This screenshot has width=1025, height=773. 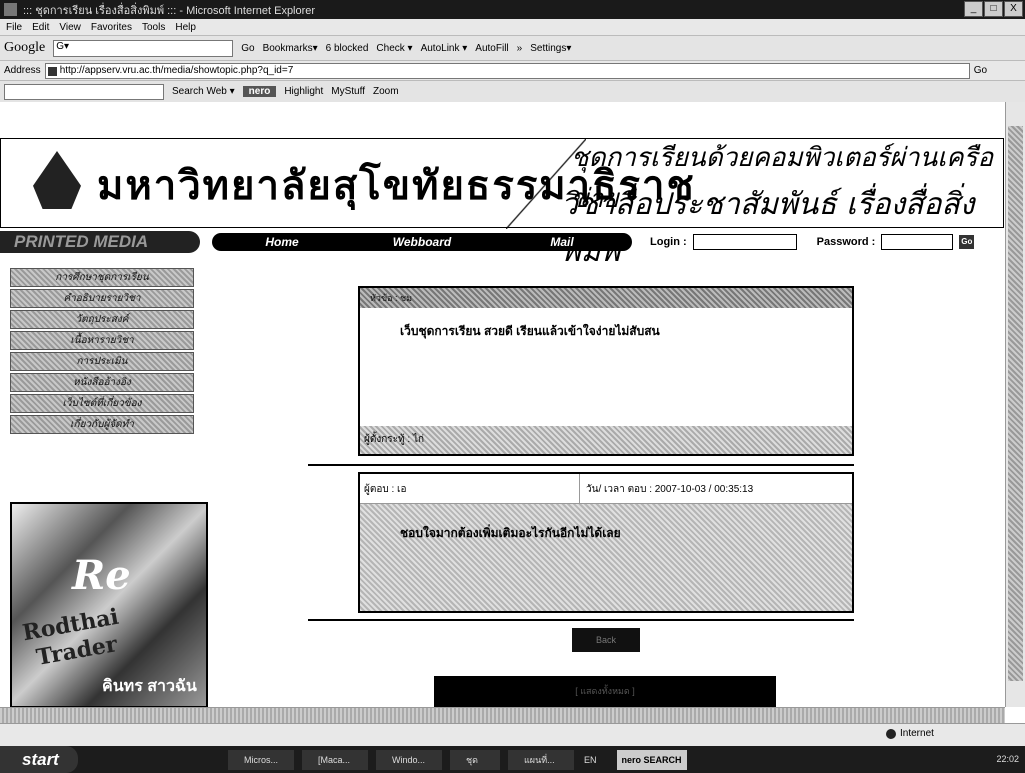 What do you see at coordinates (386, 91) in the screenshot?
I see `zoom-button: Zoom` at bounding box center [386, 91].